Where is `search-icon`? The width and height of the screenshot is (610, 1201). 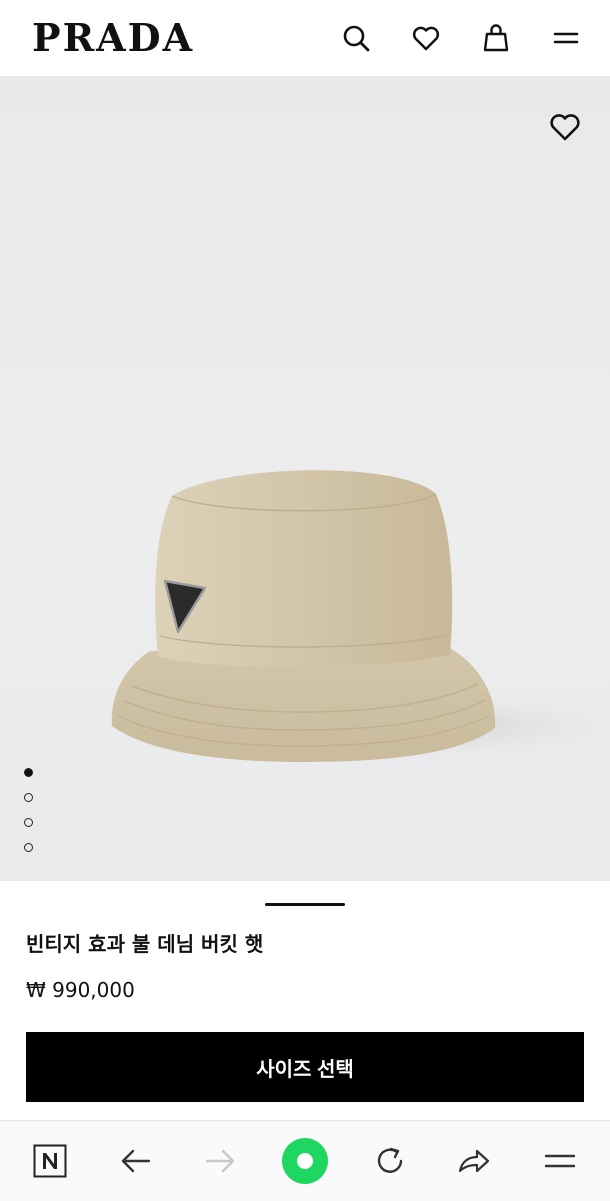
search-icon is located at coordinates (356, 38).